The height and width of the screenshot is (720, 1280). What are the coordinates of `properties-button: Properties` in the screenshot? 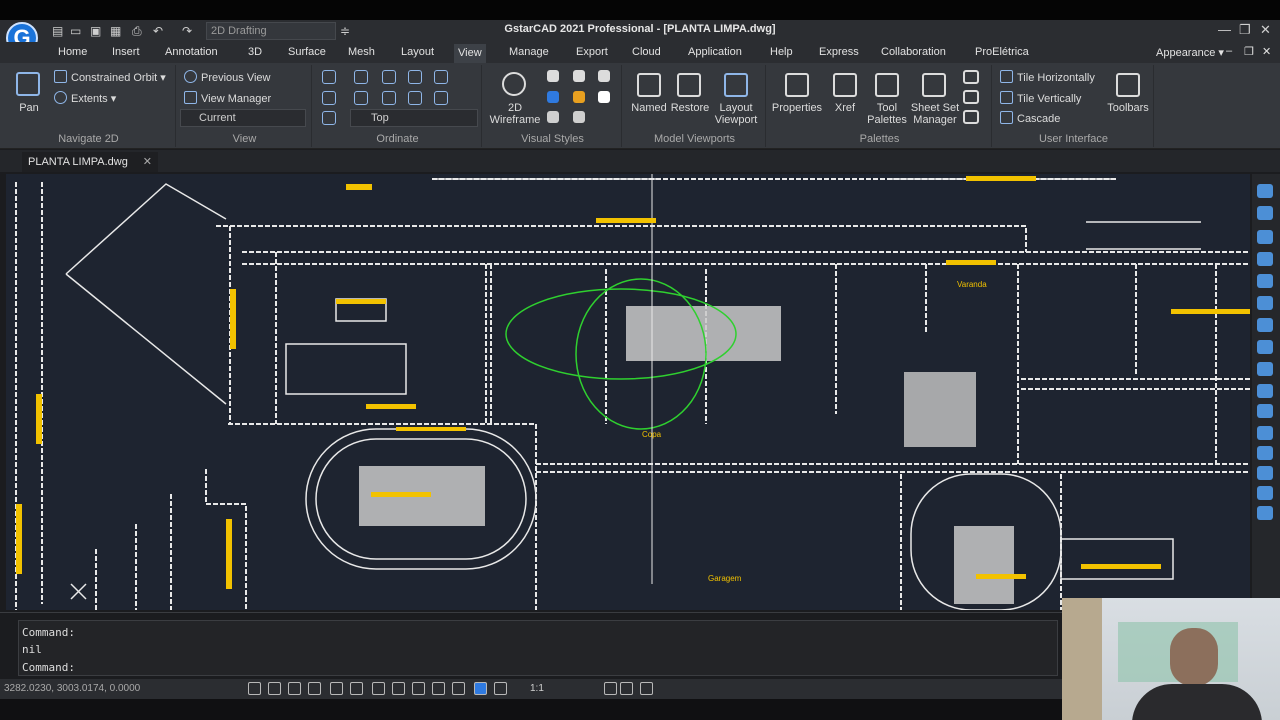 It's located at (797, 108).